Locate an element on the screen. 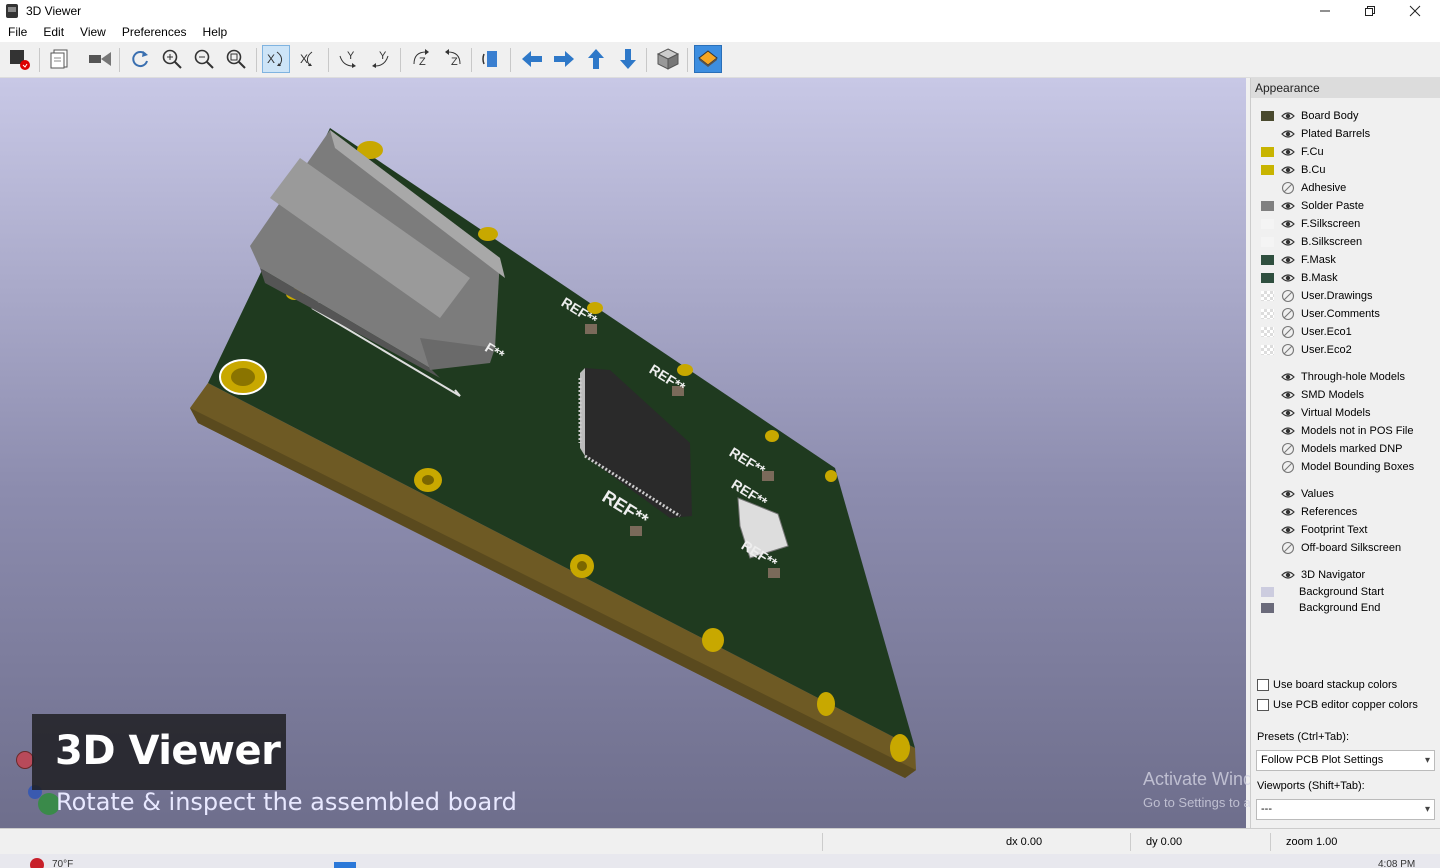 The image size is (1440, 868). rotate-z-ccw-button: Z is located at coordinates (453, 59).